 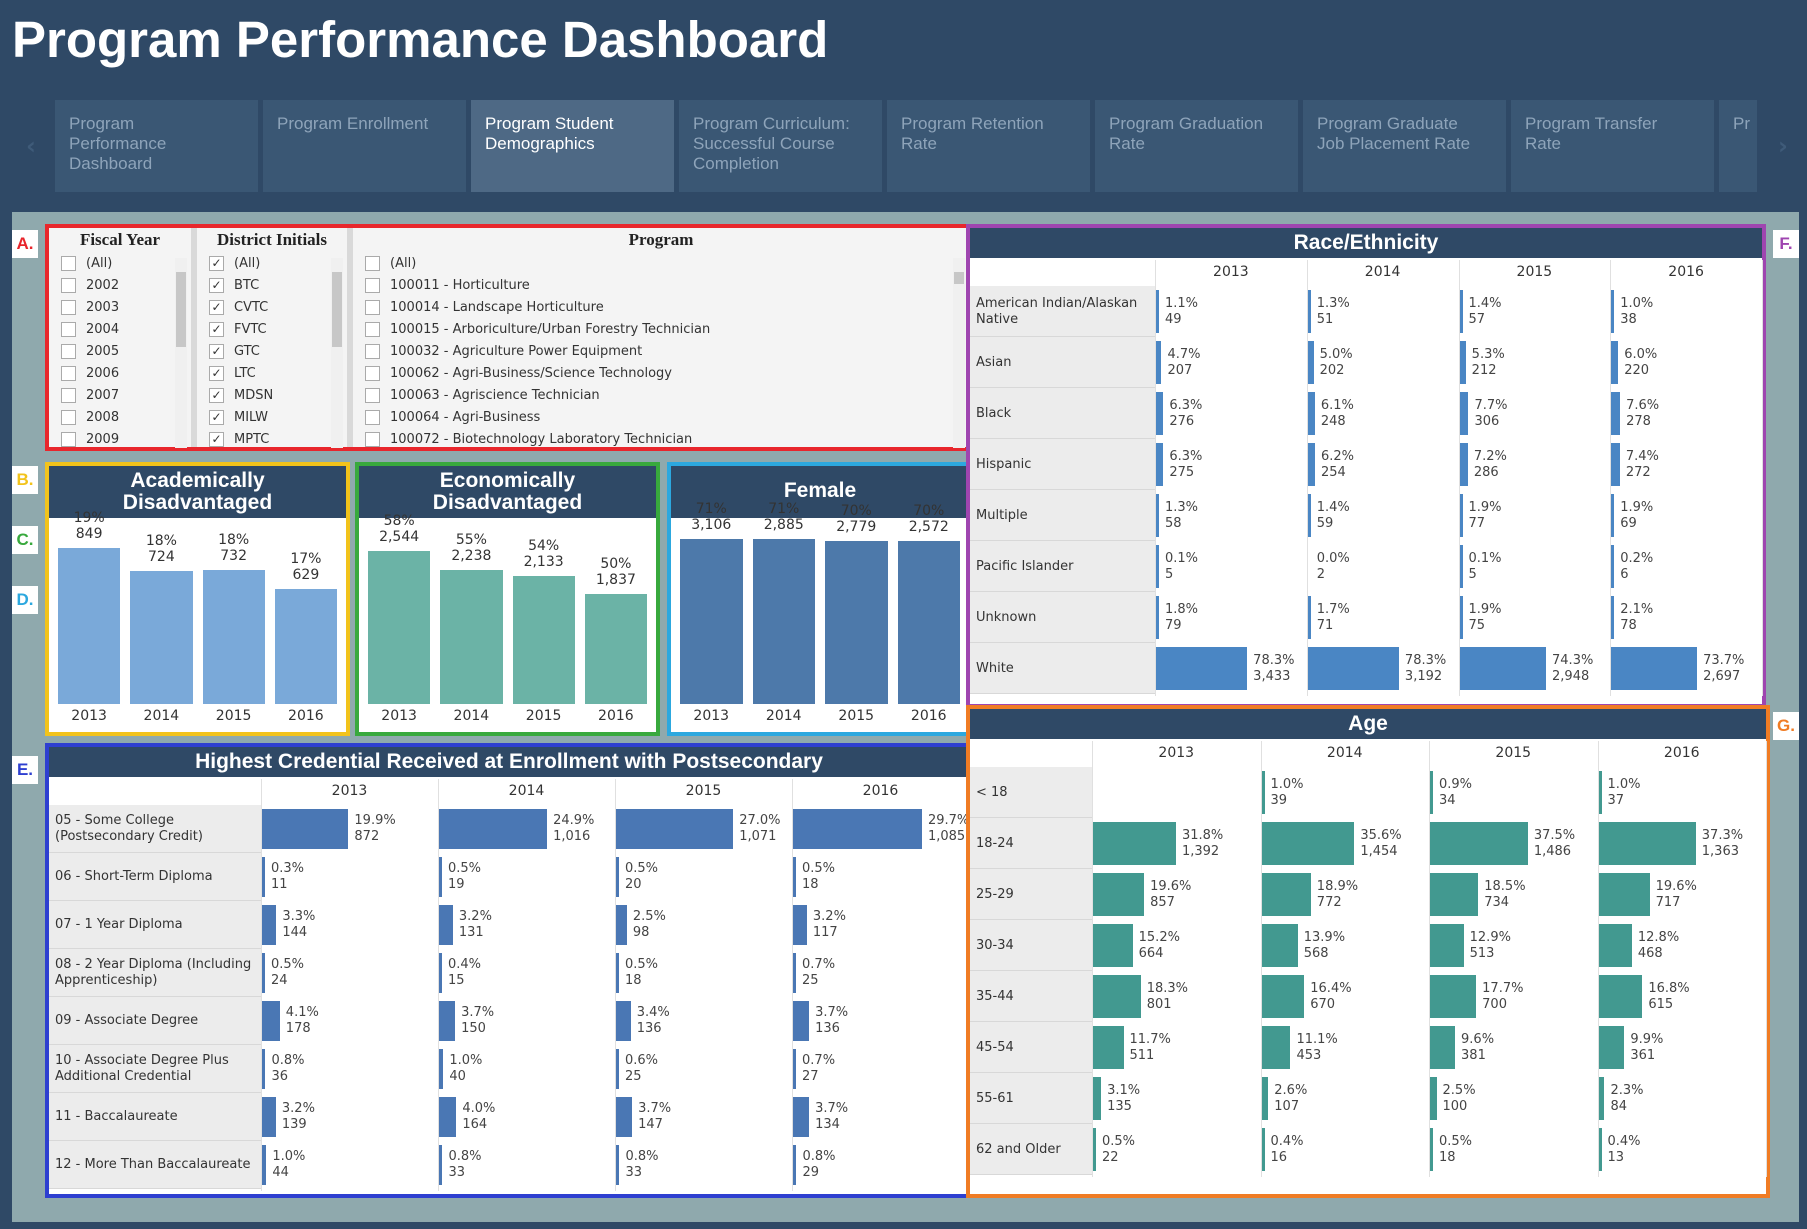 What do you see at coordinates (298, 1116) in the screenshot?
I see `cell-value: 3.2% 139` at bounding box center [298, 1116].